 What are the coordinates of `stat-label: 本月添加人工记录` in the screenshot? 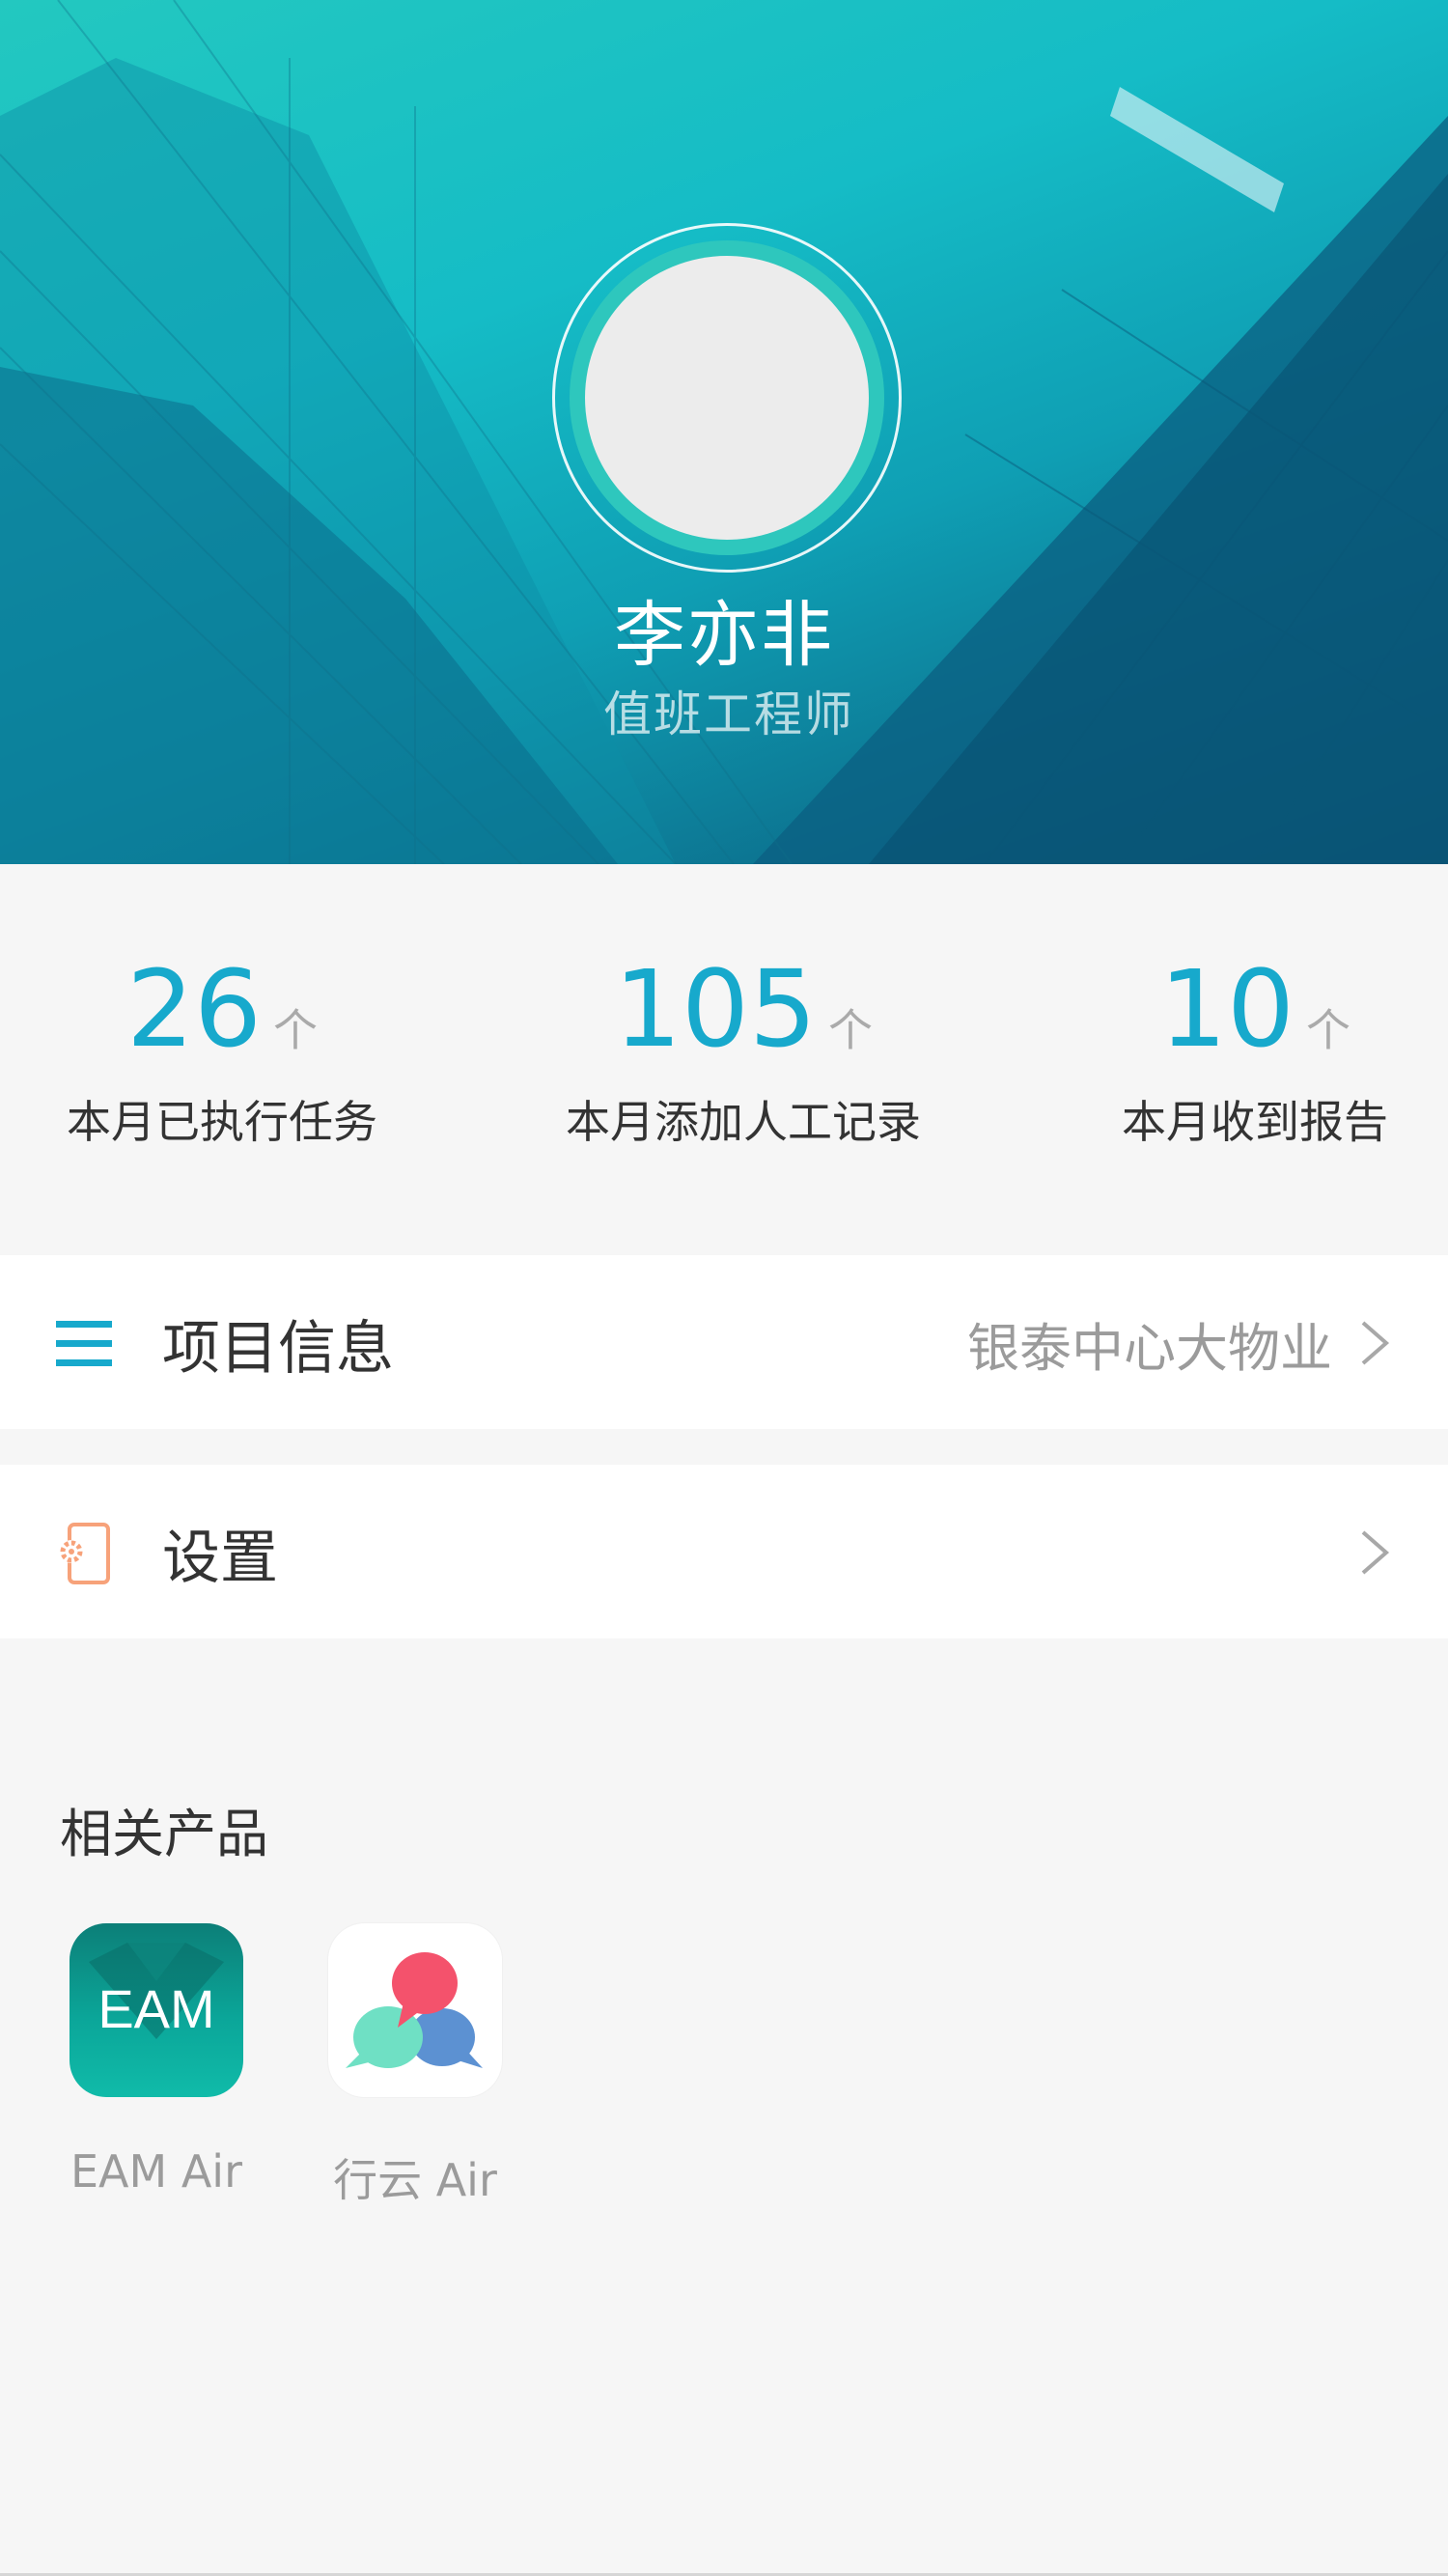 It's located at (744, 1122).